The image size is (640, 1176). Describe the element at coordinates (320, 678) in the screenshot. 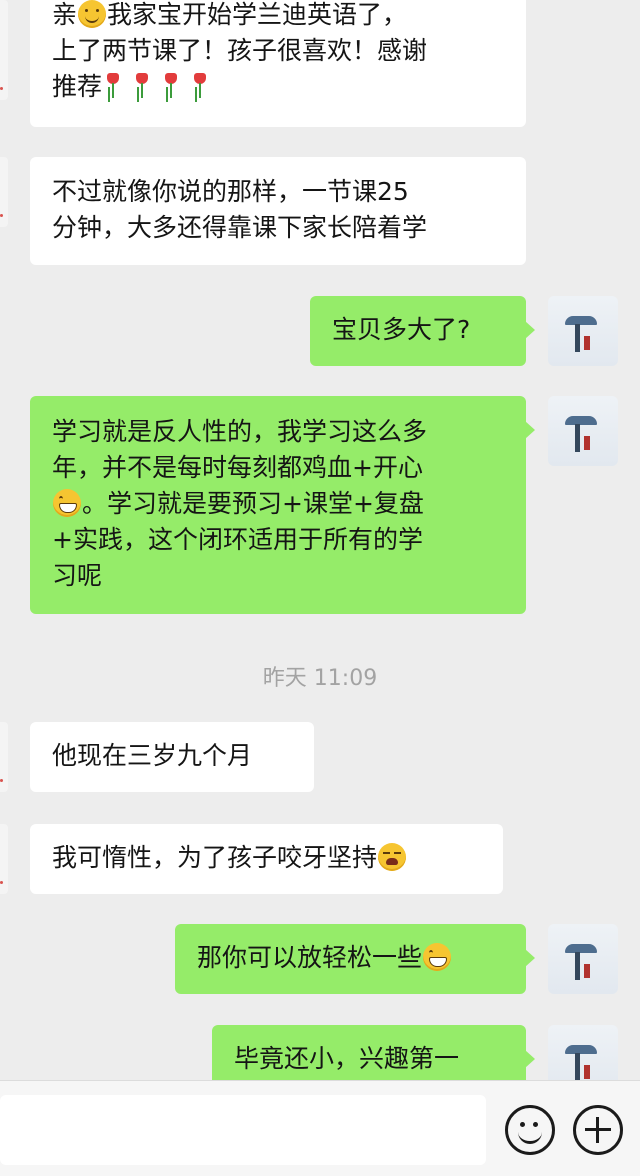

I see `message-timestamp: 昨天 11:09` at that location.